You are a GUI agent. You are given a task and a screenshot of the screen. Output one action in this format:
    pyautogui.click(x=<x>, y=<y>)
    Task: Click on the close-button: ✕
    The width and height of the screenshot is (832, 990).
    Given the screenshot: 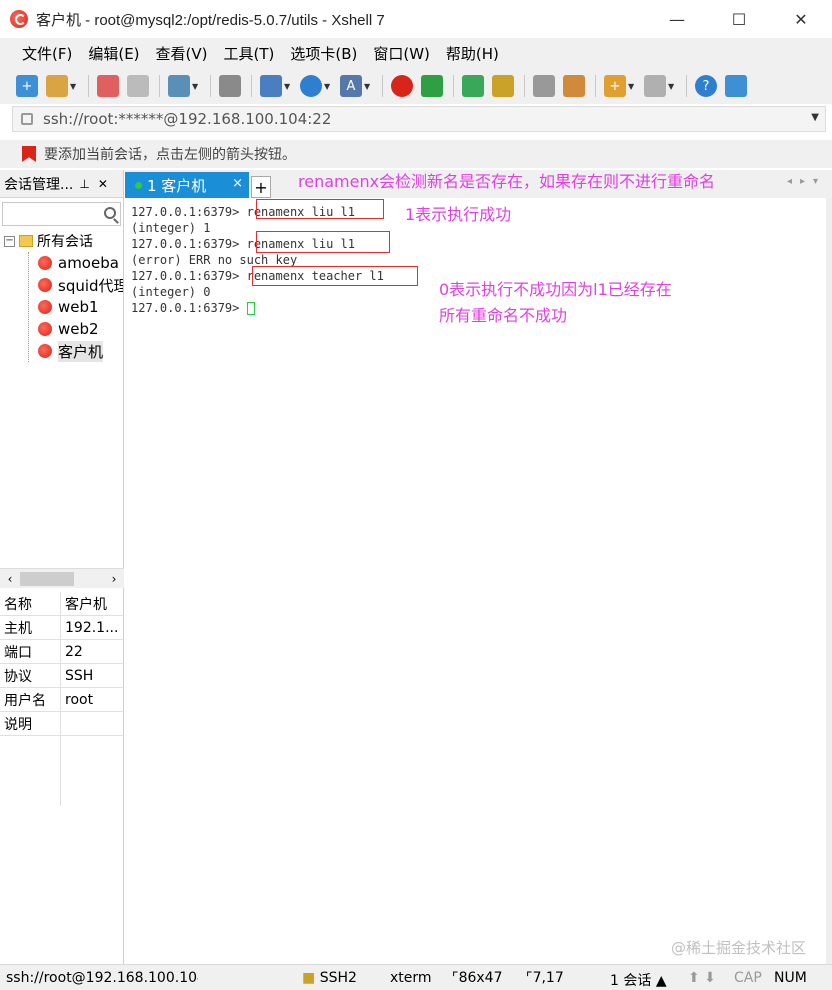 What is the action you would take?
    pyautogui.click(x=801, y=19)
    